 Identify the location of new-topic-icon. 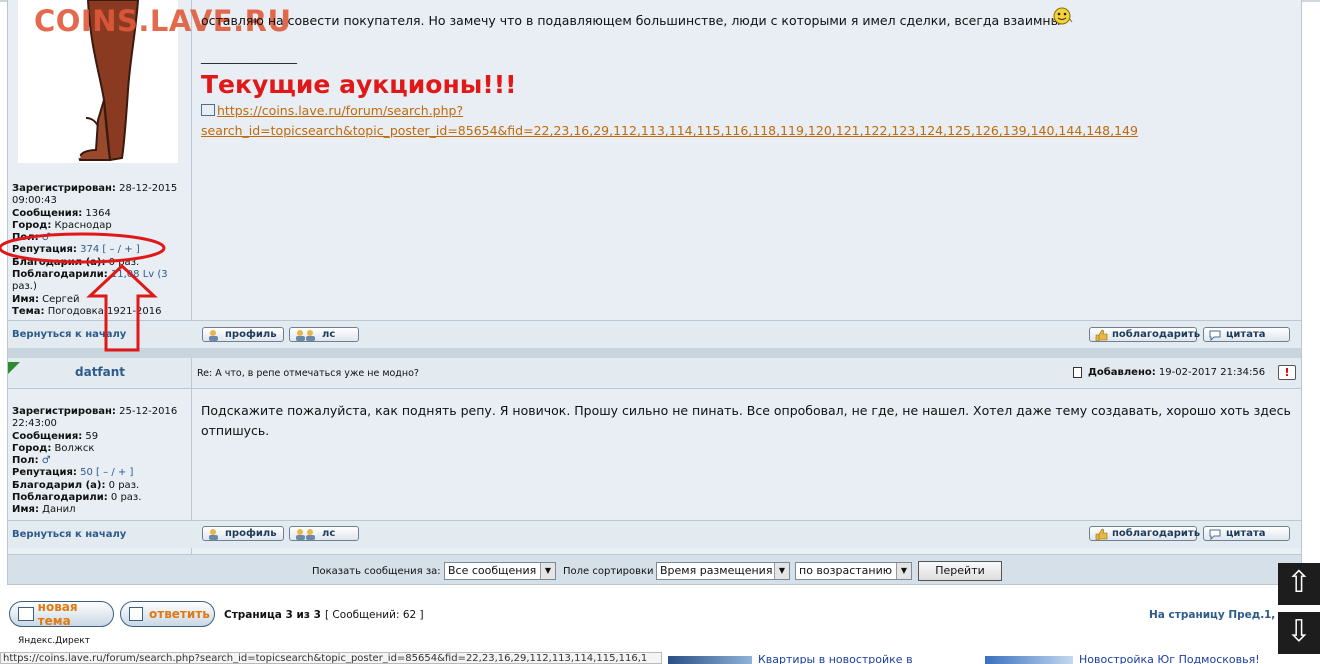
(26, 614).